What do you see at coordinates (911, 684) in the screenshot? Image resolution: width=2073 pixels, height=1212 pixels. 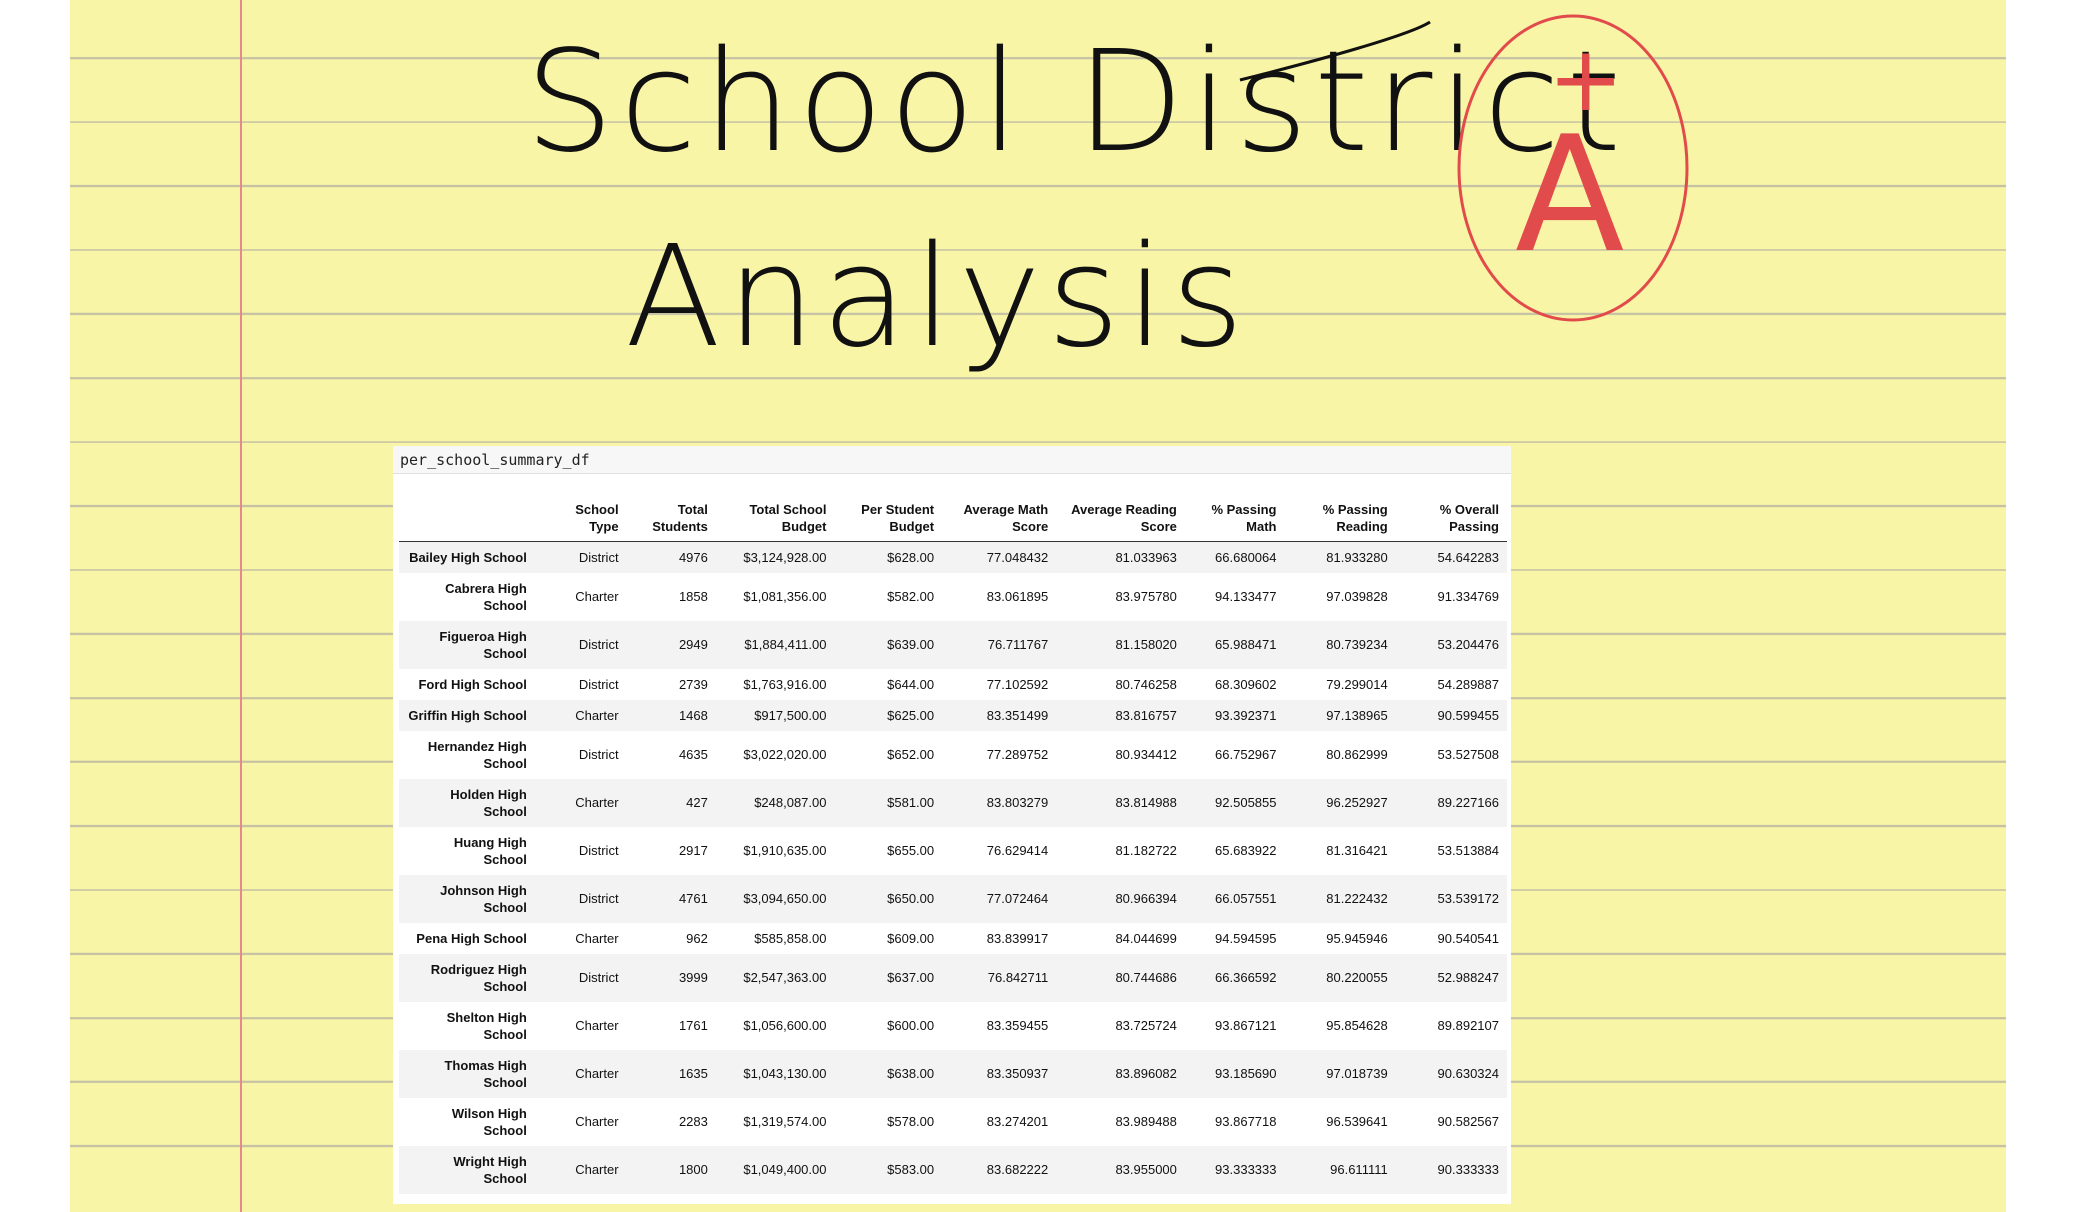 I see `table-cell: $644.00` at bounding box center [911, 684].